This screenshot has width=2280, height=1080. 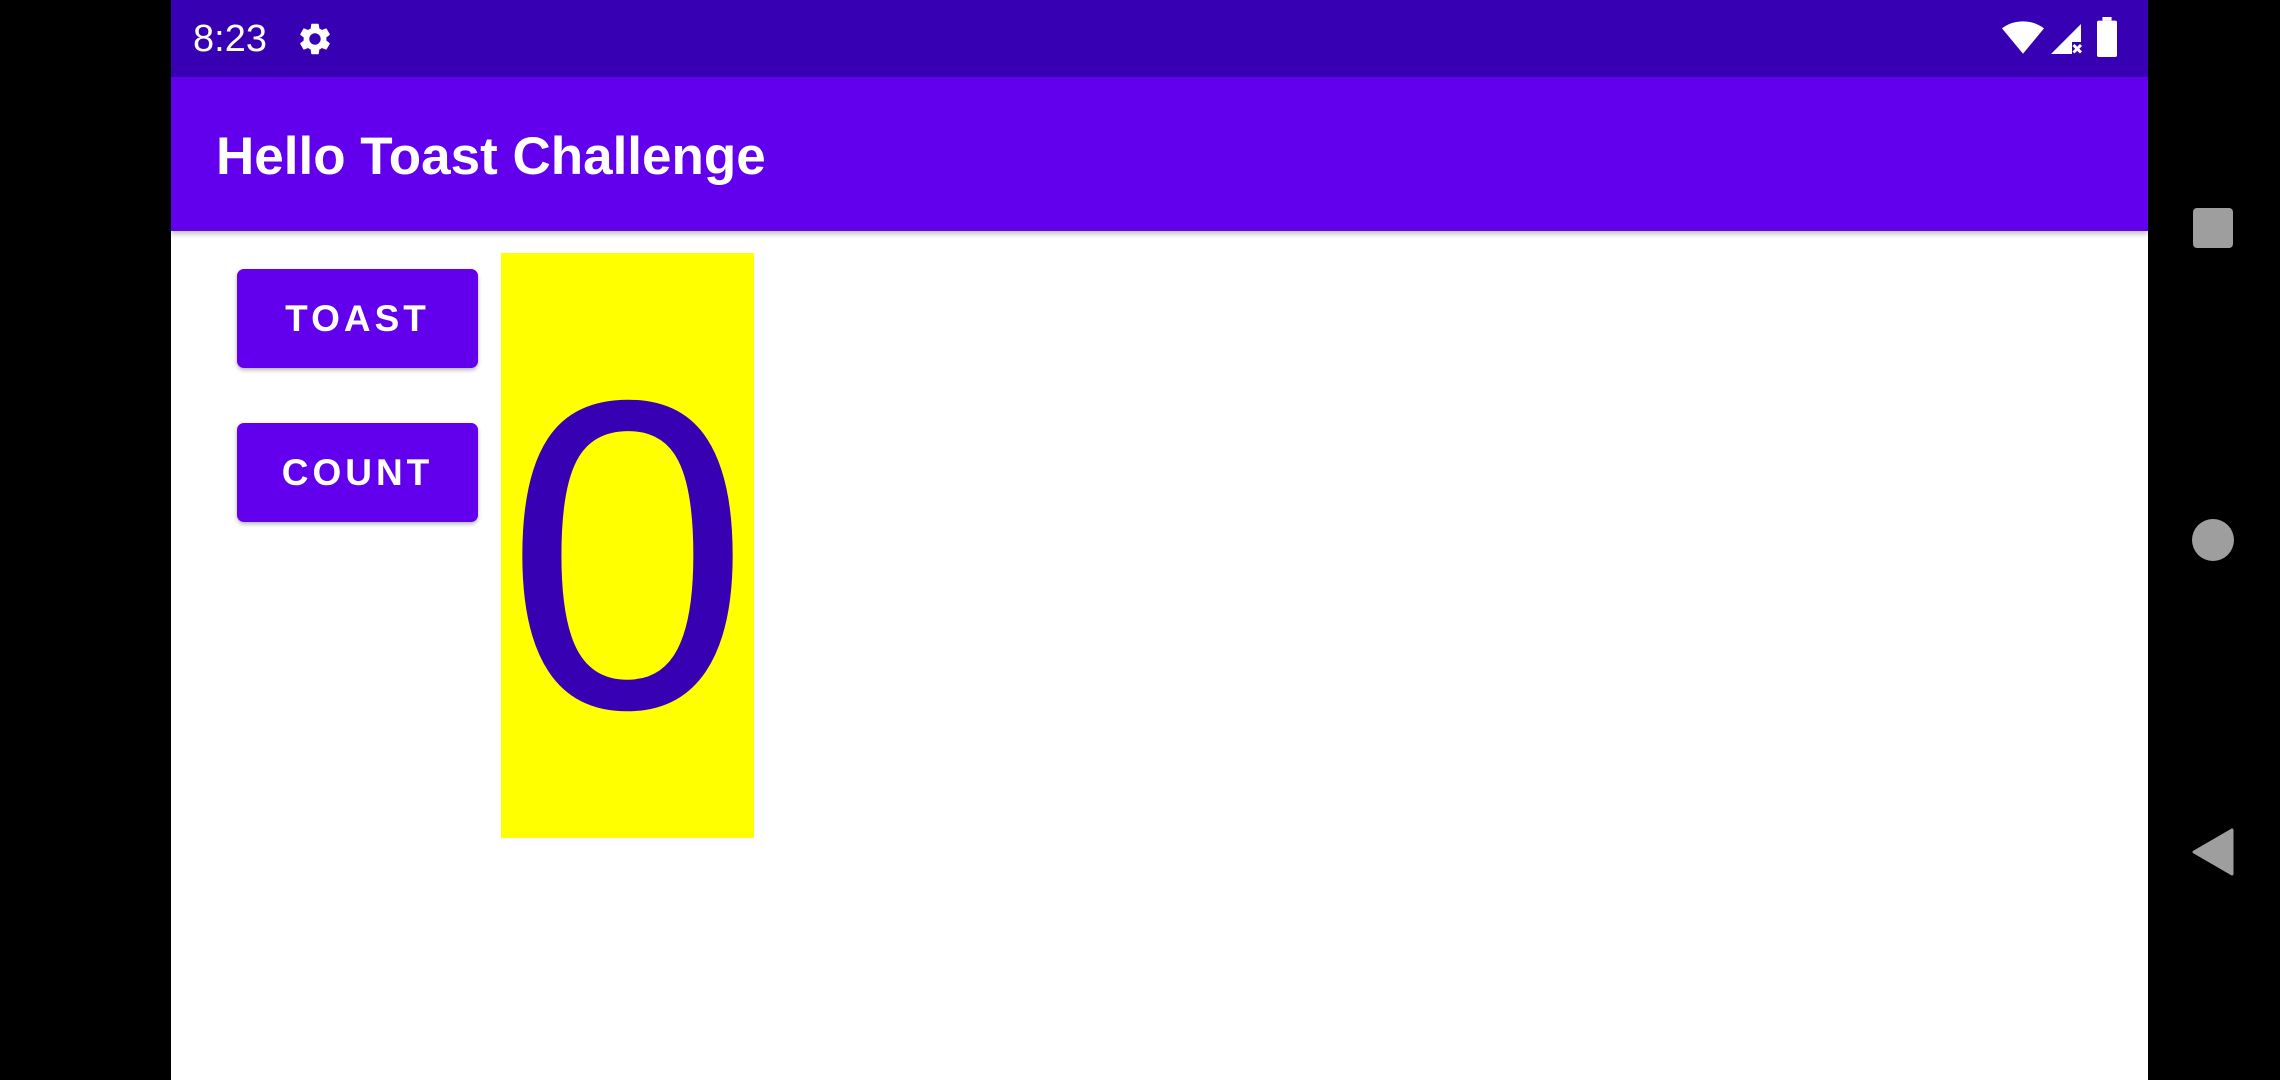 What do you see at coordinates (1159, 38) in the screenshot?
I see `status-bar: 8:23` at bounding box center [1159, 38].